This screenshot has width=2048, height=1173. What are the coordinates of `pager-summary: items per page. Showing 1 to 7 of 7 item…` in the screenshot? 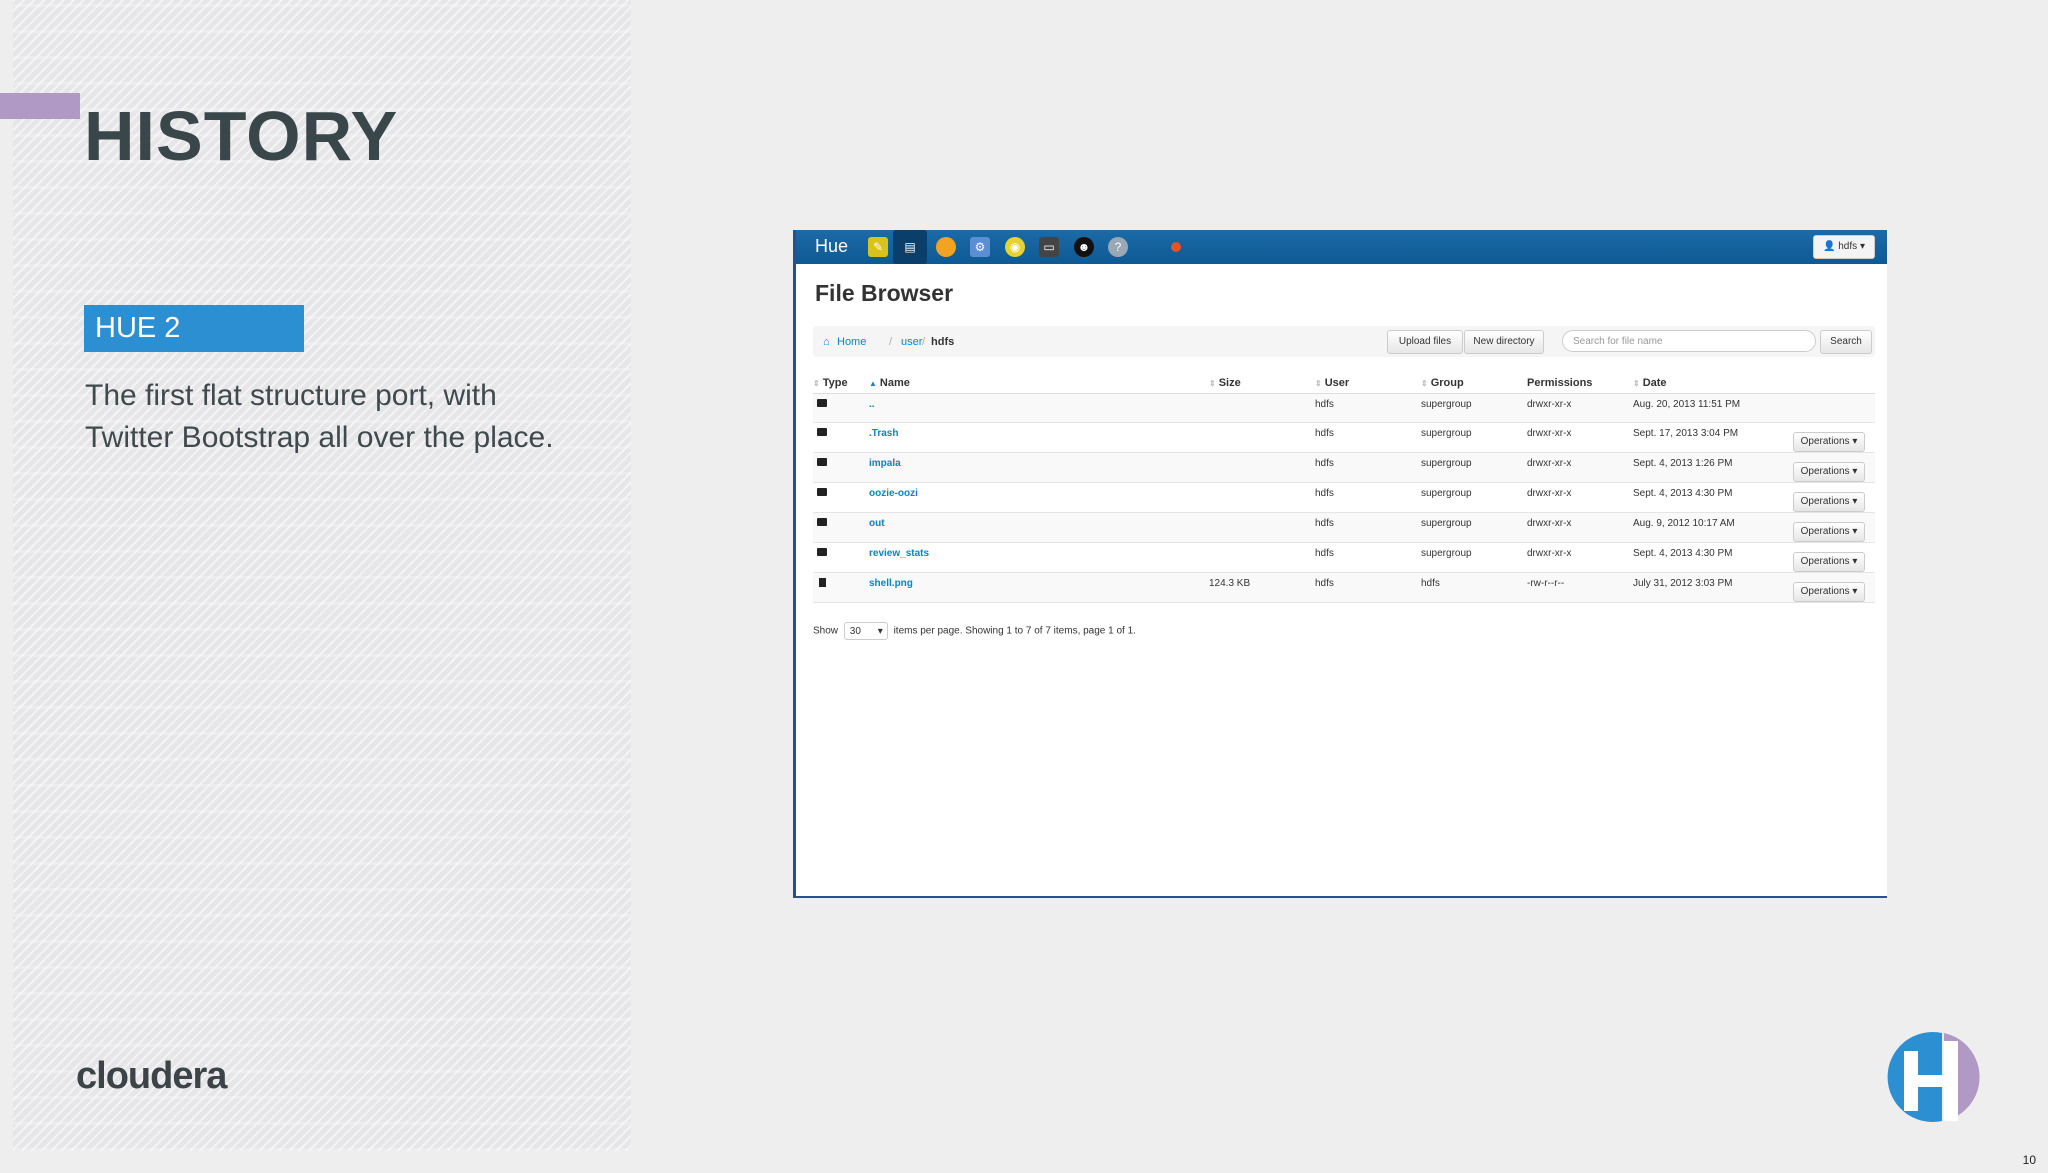 It's located at (1014, 631).